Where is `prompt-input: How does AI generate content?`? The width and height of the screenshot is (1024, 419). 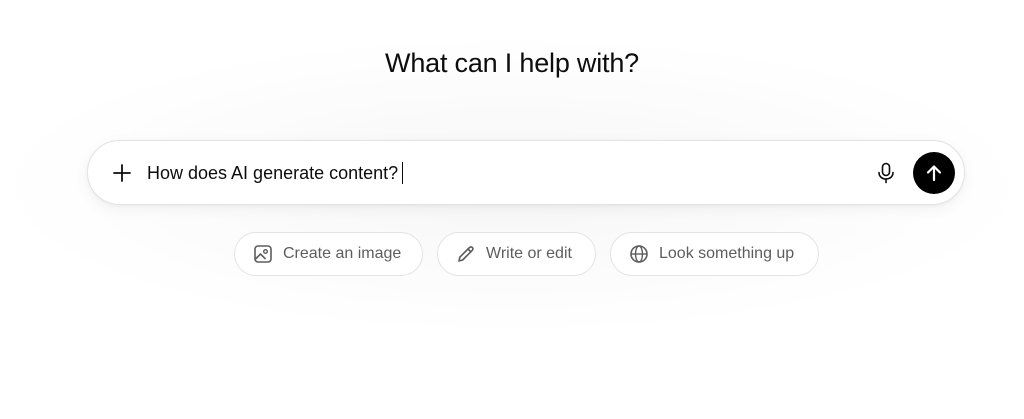
prompt-input: How does AI generate content? is located at coordinates (275, 173).